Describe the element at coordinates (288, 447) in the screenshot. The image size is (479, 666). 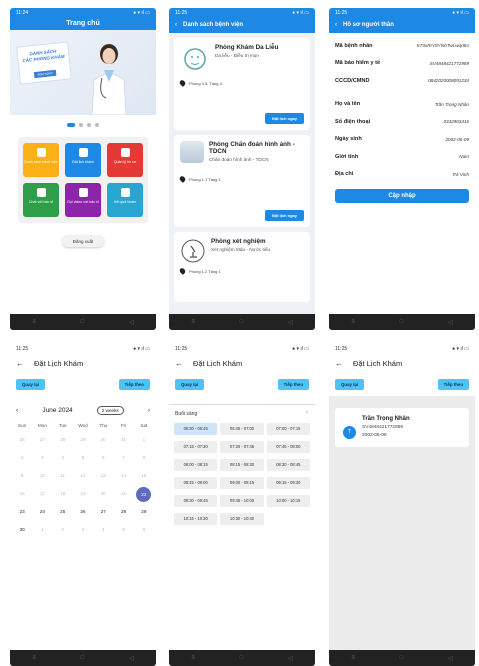
I see `time-slot: 07:45 - 08:00` at that location.